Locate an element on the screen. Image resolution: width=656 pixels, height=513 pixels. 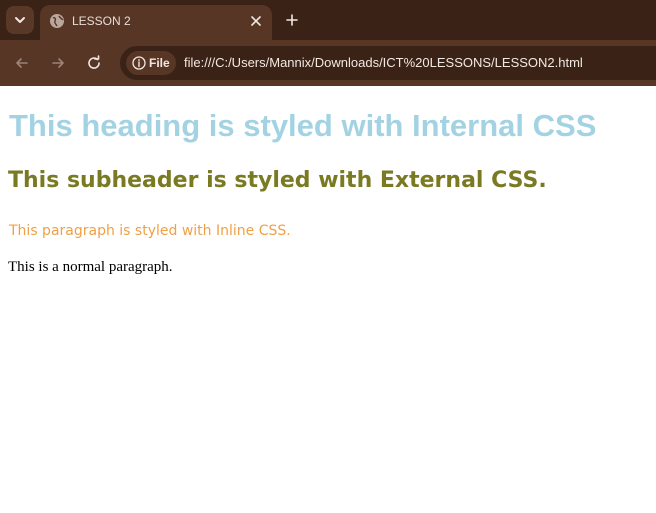
back-button is located at coordinates (22, 63).